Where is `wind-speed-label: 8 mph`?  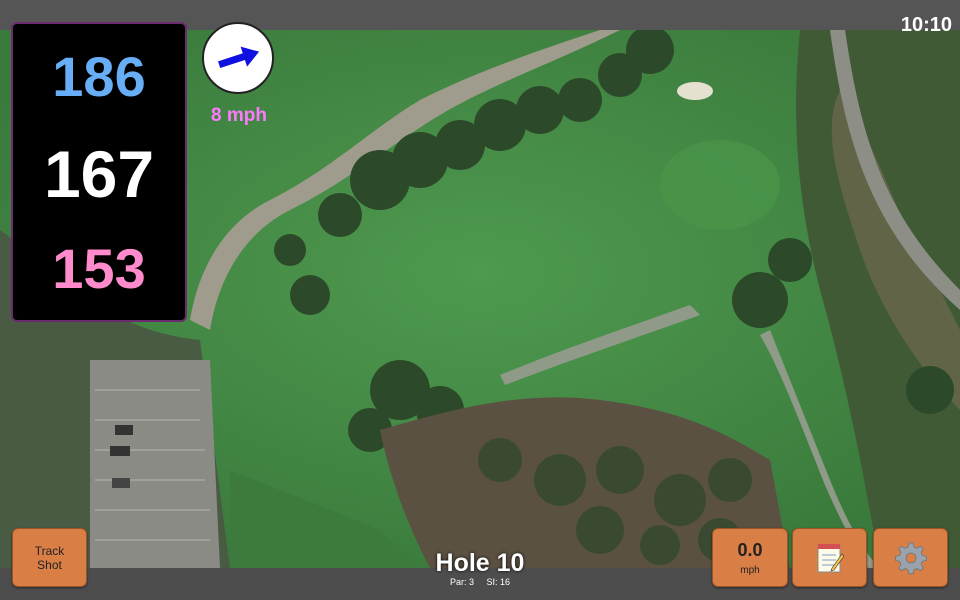
wind-speed-label: 8 mph is located at coordinates (239, 115).